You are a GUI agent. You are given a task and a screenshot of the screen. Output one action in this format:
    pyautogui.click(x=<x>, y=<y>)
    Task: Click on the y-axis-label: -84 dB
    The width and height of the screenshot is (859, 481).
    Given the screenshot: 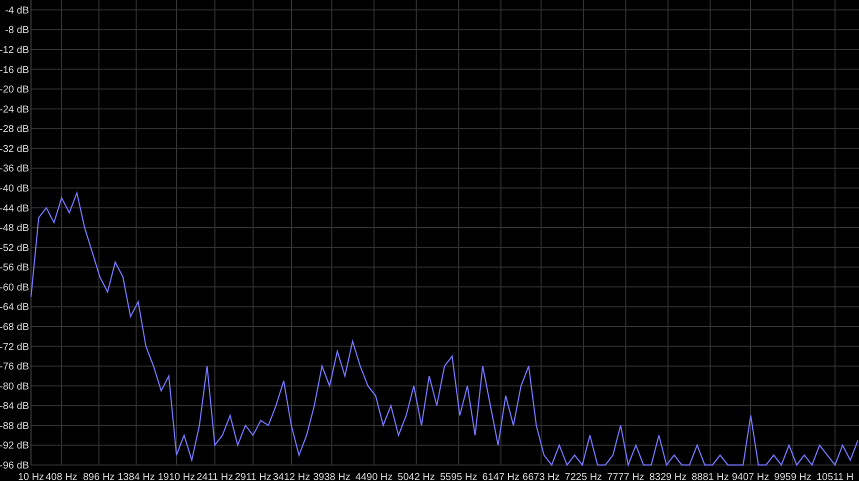 What is the action you would take?
    pyautogui.click(x=14, y=406)
    